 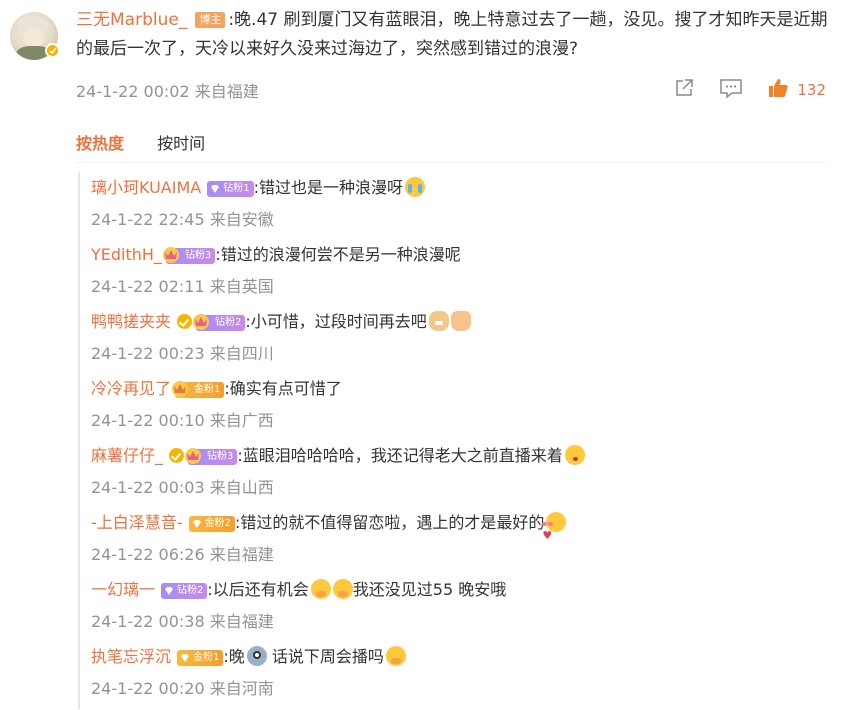 I want to click on reply-author: 执笔忘浮沉, so click(x=131, y=656).